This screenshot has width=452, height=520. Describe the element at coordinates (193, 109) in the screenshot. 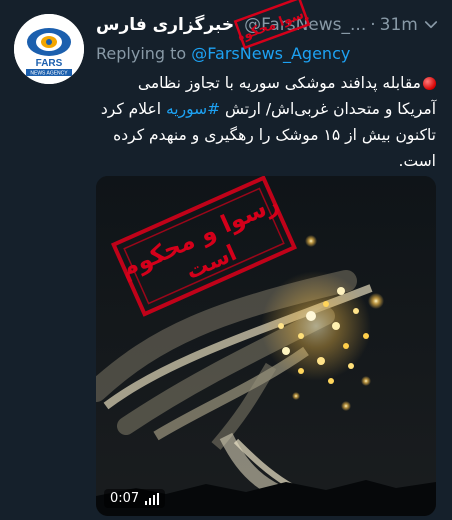

I see `hashtag-link: #سوریه` at that location.